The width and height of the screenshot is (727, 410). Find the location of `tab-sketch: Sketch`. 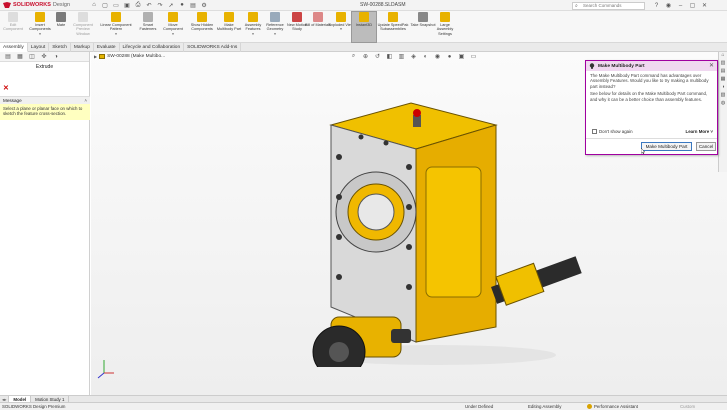

tab-sketch: Sketch is located at coordinates (60, 47).